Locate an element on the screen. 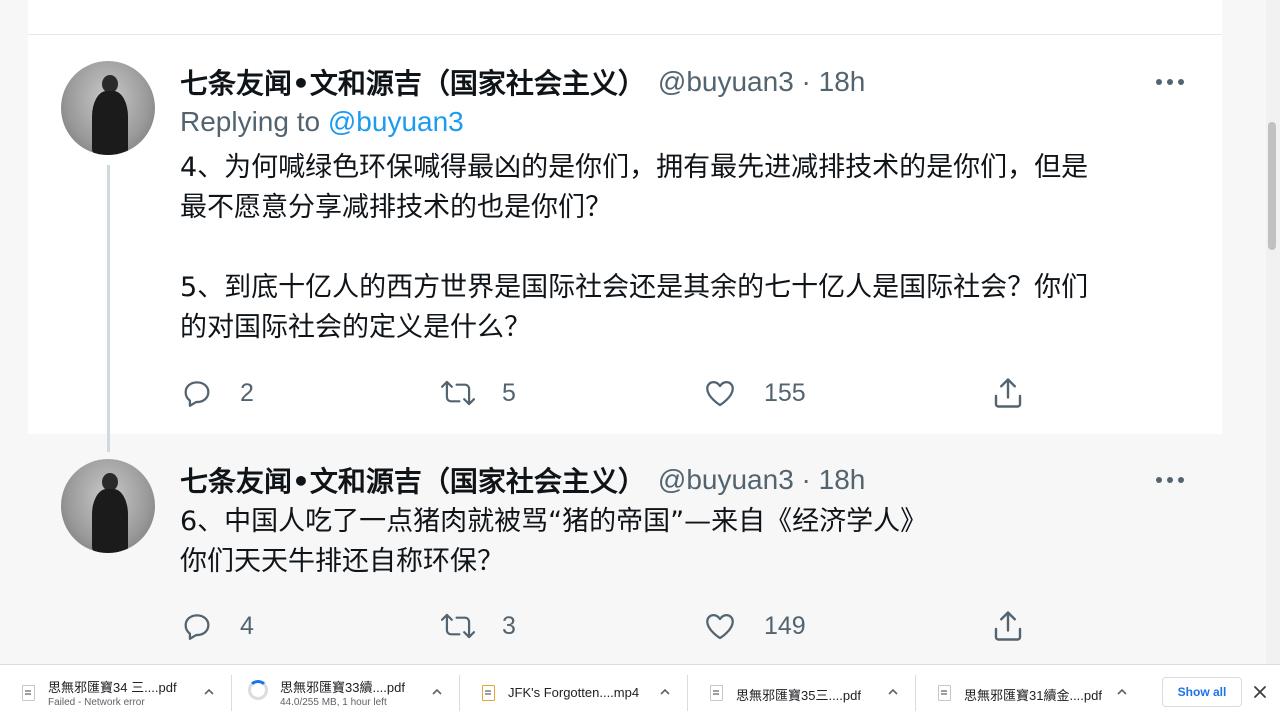 The image size is (1280, 721). download-item: 思無邪匯寶34 三....pdf Failed - Network error is located at coordinates (114, 693).